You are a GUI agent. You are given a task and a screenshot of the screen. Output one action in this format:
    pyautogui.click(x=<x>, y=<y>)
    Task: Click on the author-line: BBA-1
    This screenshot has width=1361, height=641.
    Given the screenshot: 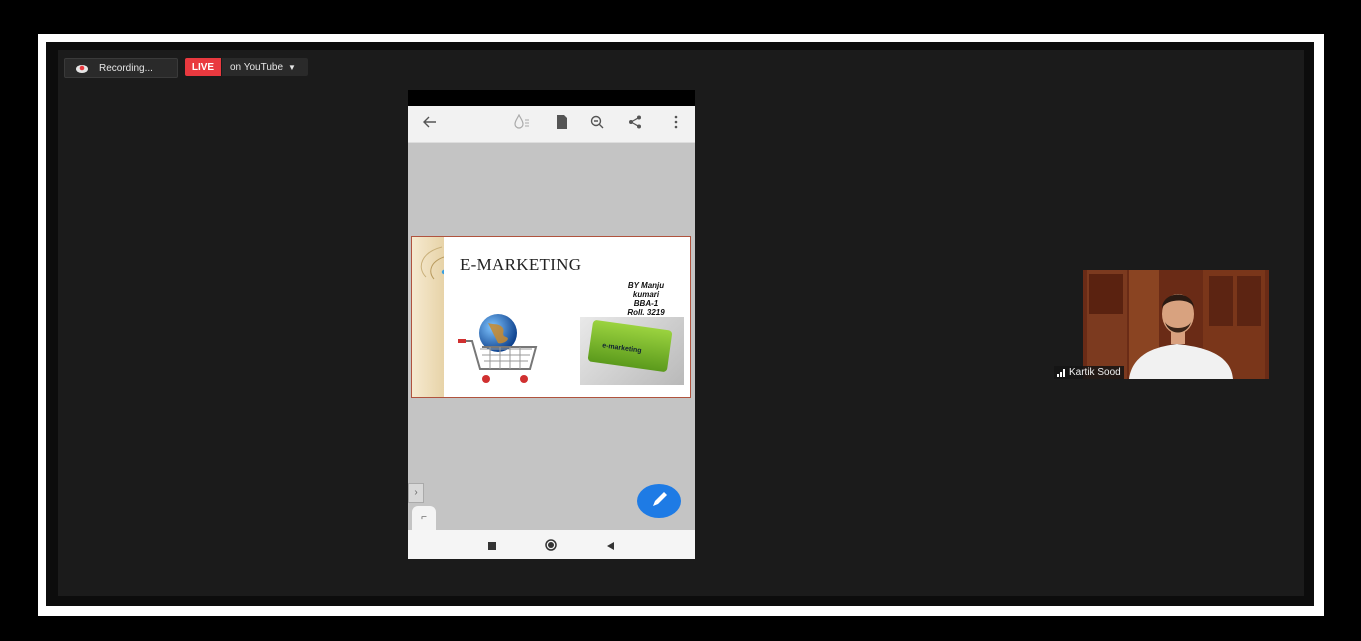 What is the action you would take?
    pyautogui.click(x=646, y=303)
    